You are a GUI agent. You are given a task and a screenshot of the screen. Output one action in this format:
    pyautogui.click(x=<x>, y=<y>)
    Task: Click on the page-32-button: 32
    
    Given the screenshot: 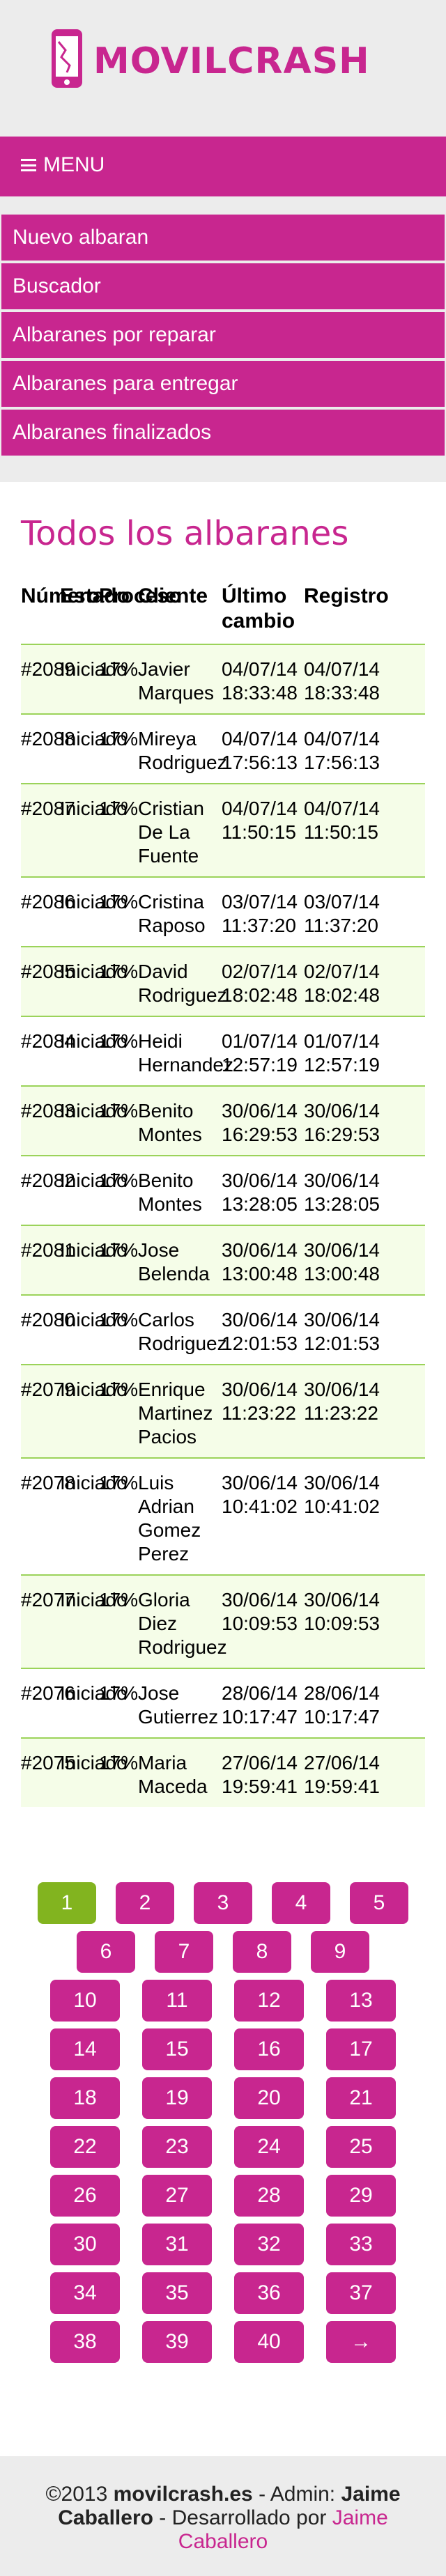 What is the action you would take?
    pyautogui.click(x=269, y=2244)
    